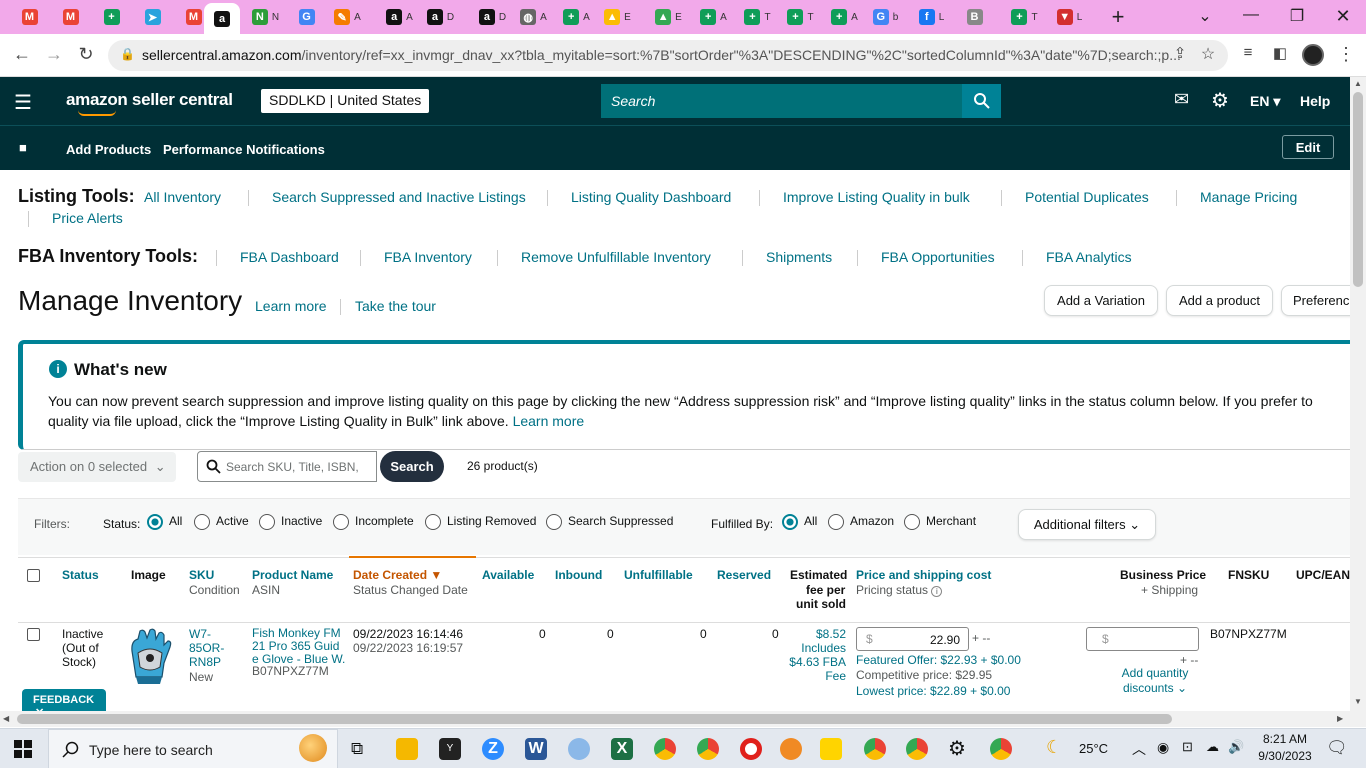  I want to click on learn-more-link: Learn more, so click(291, 306).